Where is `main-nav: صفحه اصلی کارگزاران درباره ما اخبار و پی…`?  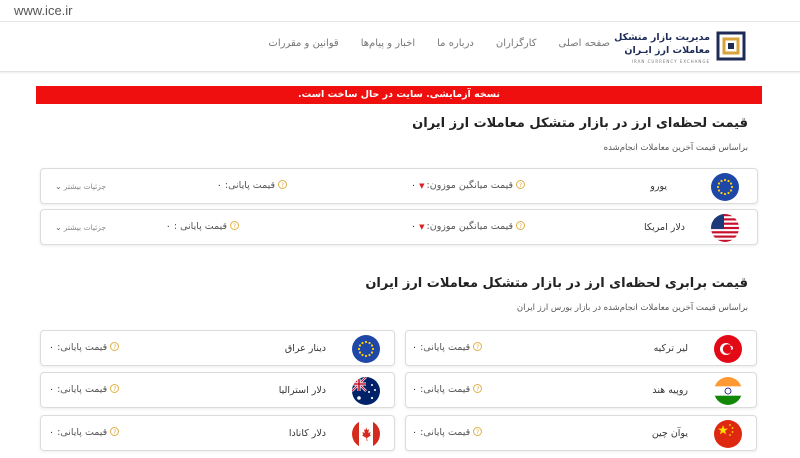
main-nav: صفحه اصلی کارگزاران درباره ما اخبار و پی… is located at coordinates (425, 47).